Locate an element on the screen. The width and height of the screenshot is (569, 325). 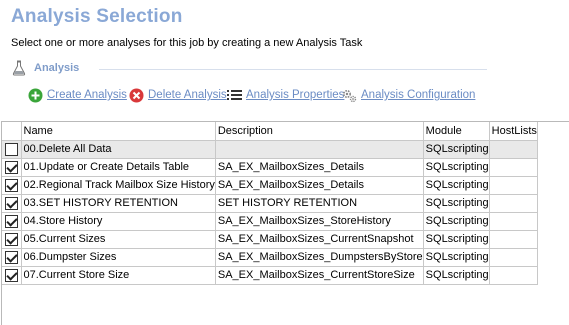
table-header-row: Name Description Module HostLists is located at coordinates (270, 131).